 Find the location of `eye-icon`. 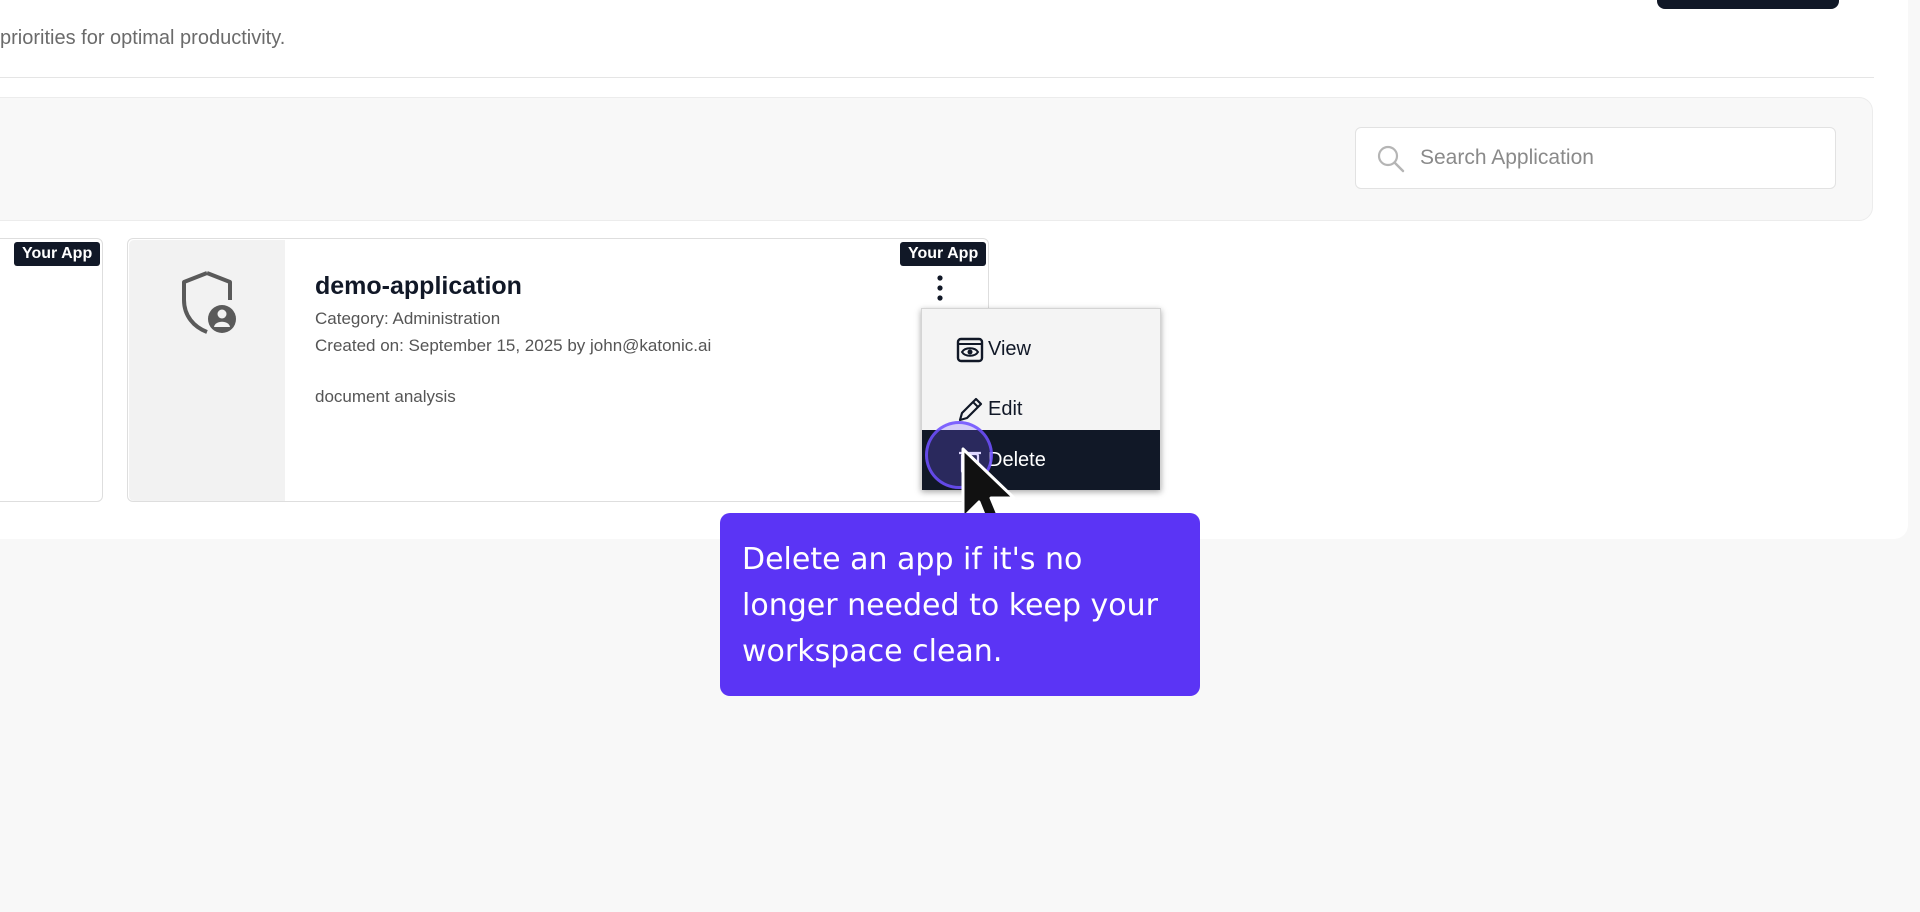

eye-icon is located at coordinates (970, 350).